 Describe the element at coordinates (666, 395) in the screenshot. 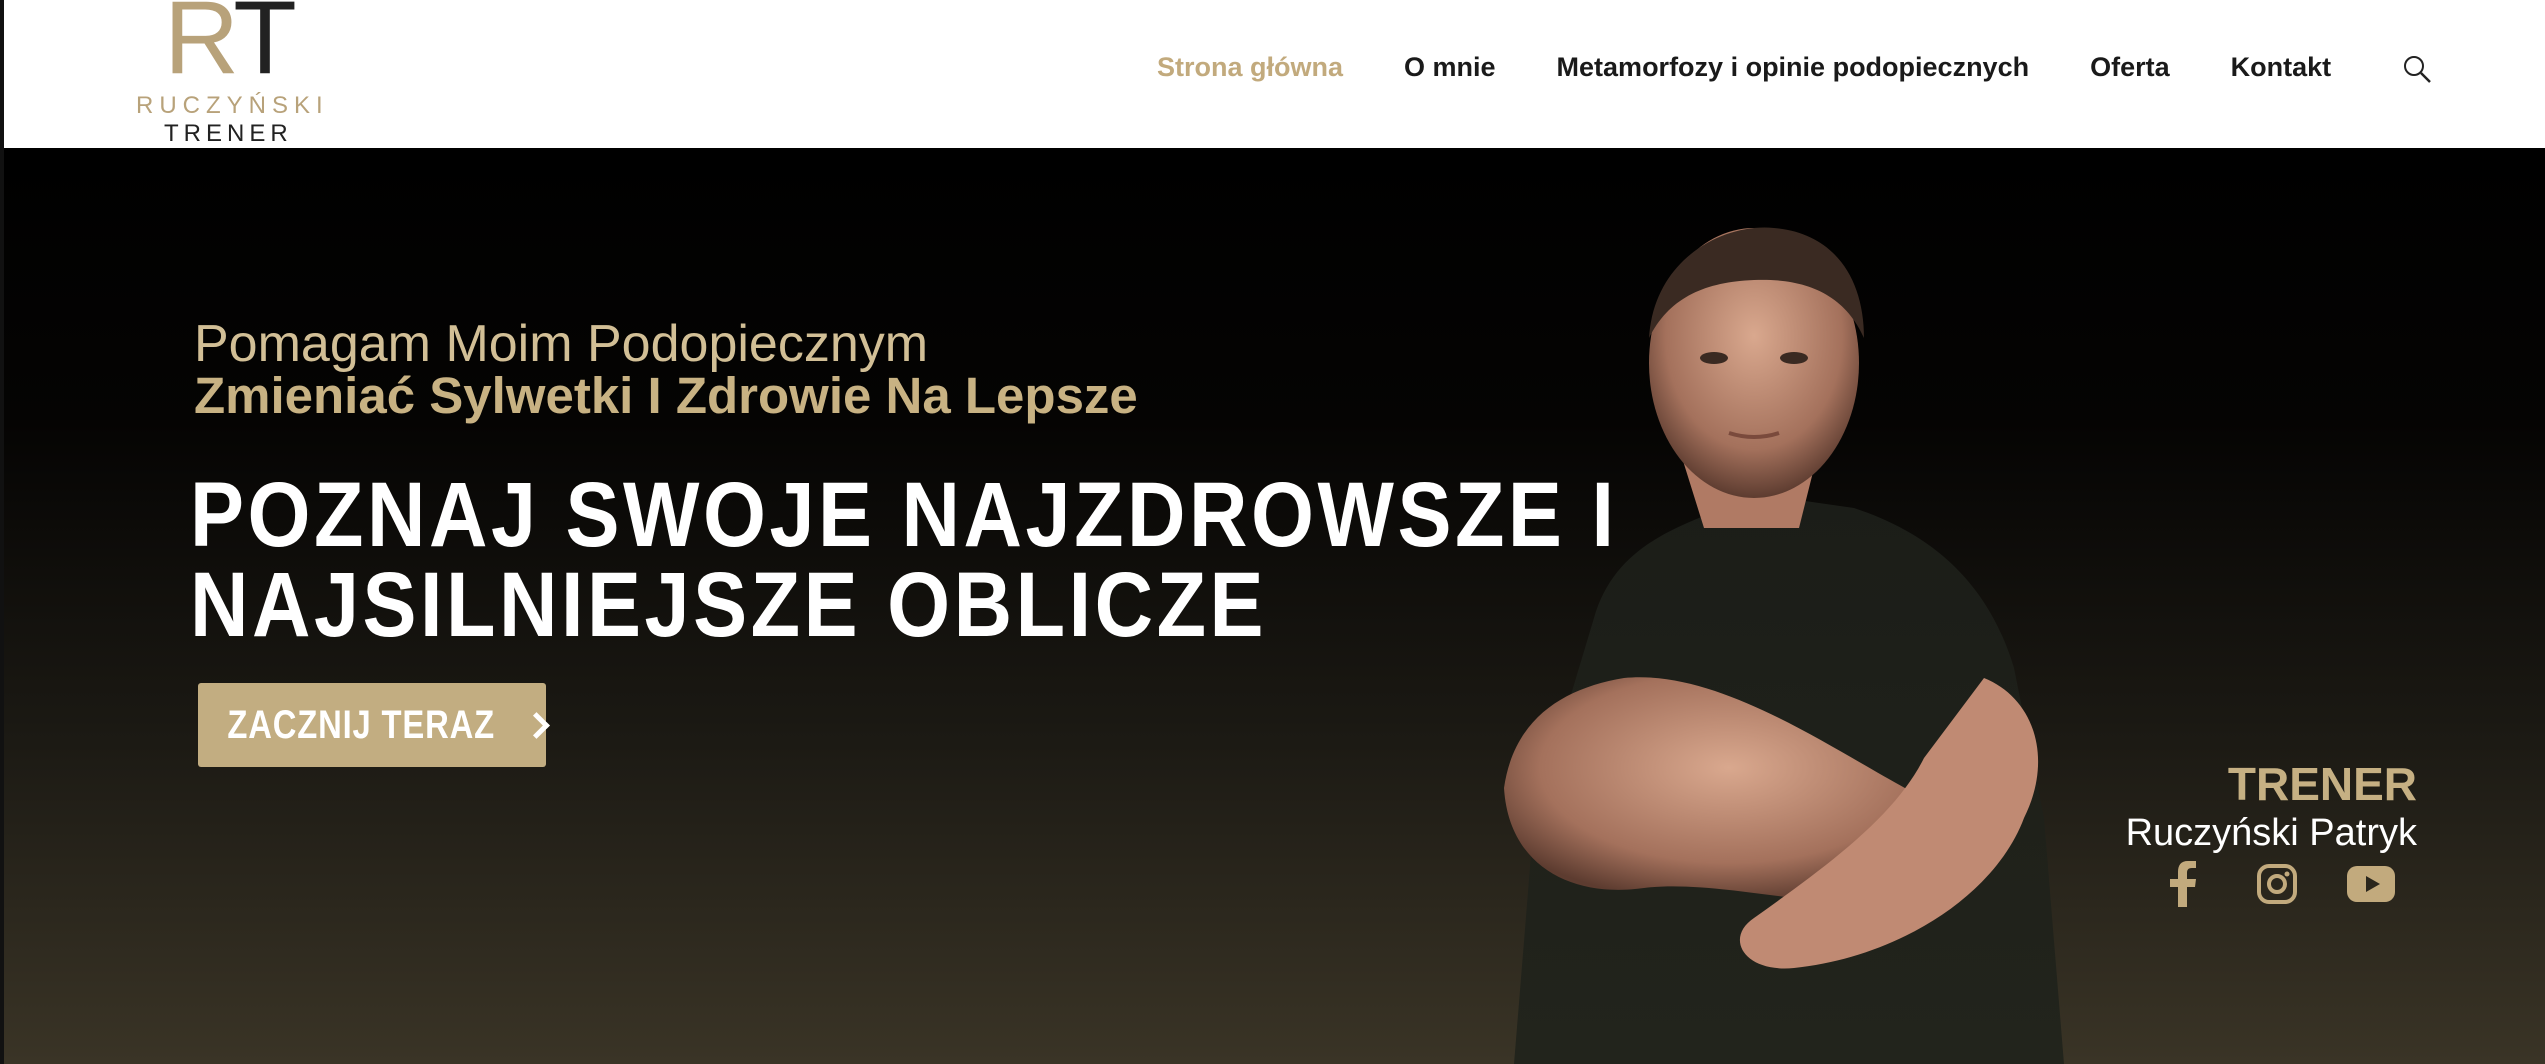

I see `hero-subhead-line2: Zmieniać Sylwetki I Zdrowie Na Lepsze` at that location.